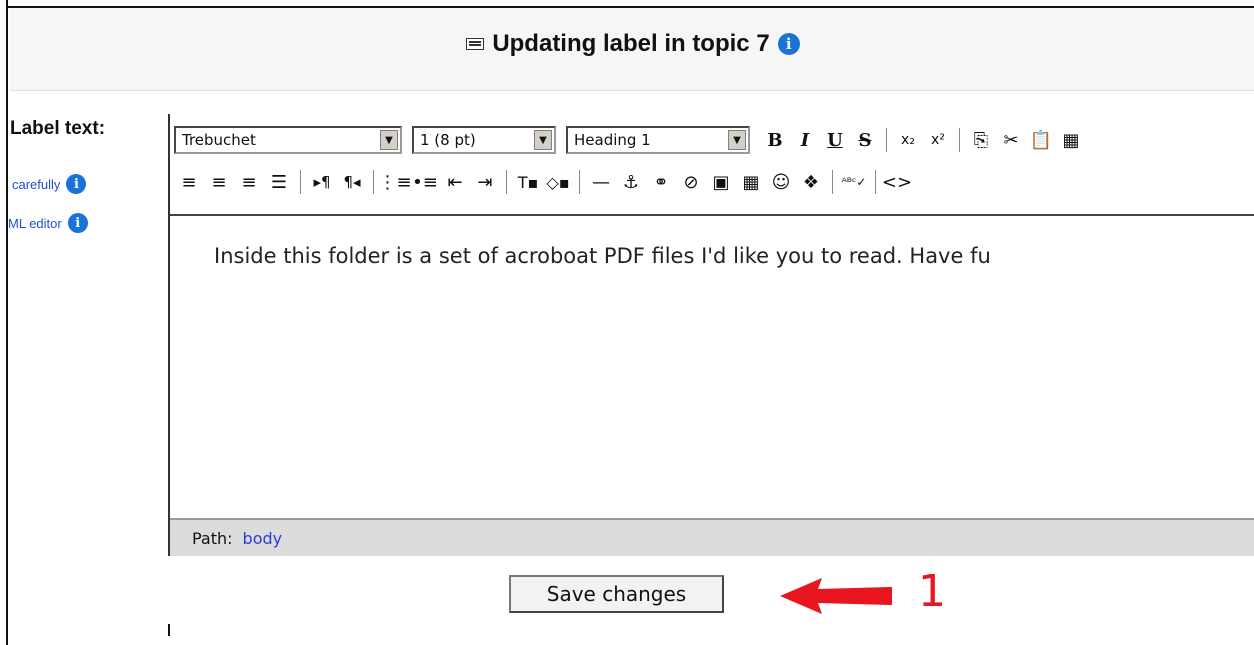 This screenshot has height=645, width=1254. I want to click on indent-icon: ⇥, so click(485, 182).